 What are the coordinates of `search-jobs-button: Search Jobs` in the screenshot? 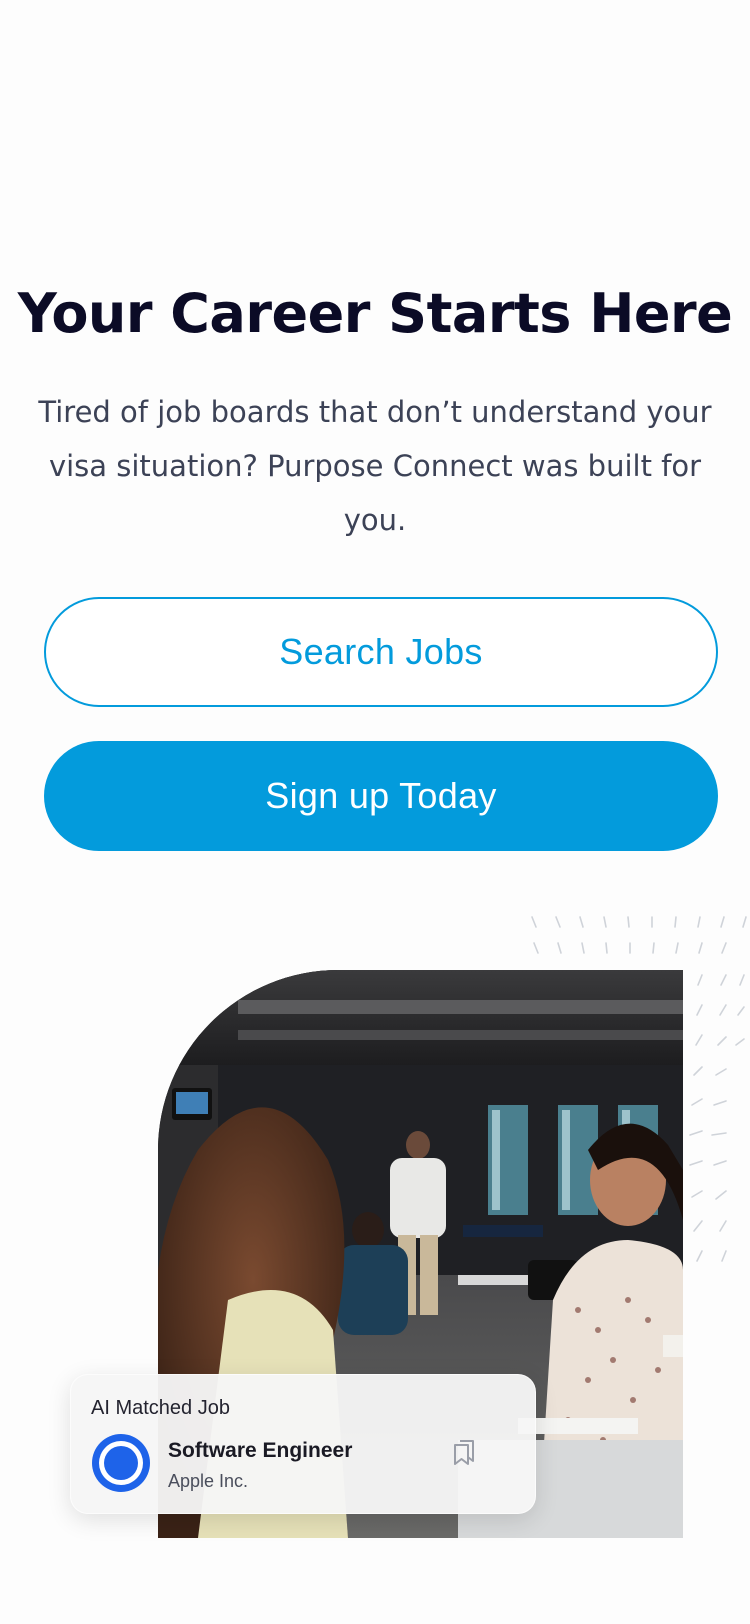 It's located at (381, 652).